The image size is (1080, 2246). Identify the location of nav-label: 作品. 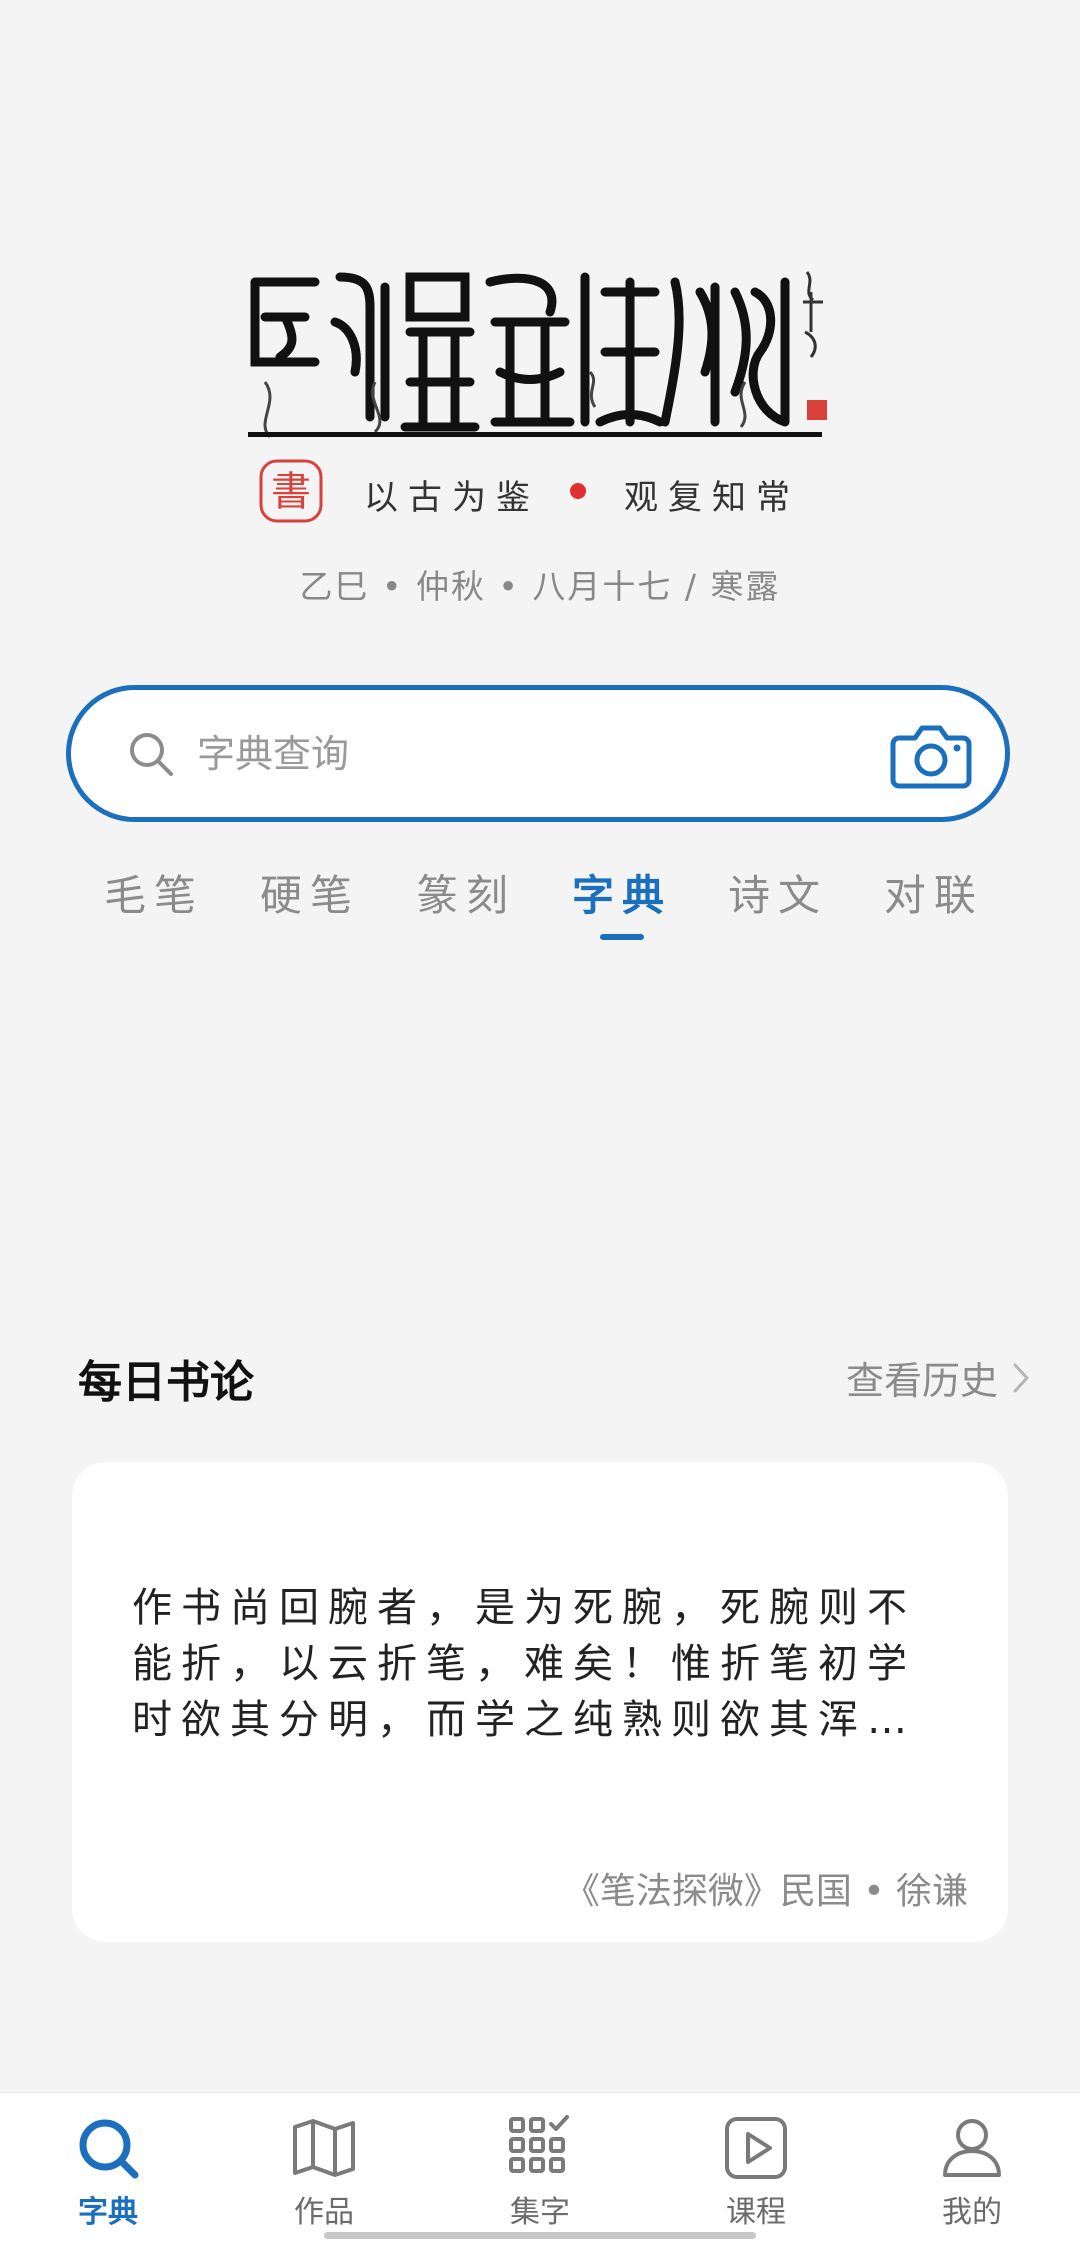
(324, 2212).